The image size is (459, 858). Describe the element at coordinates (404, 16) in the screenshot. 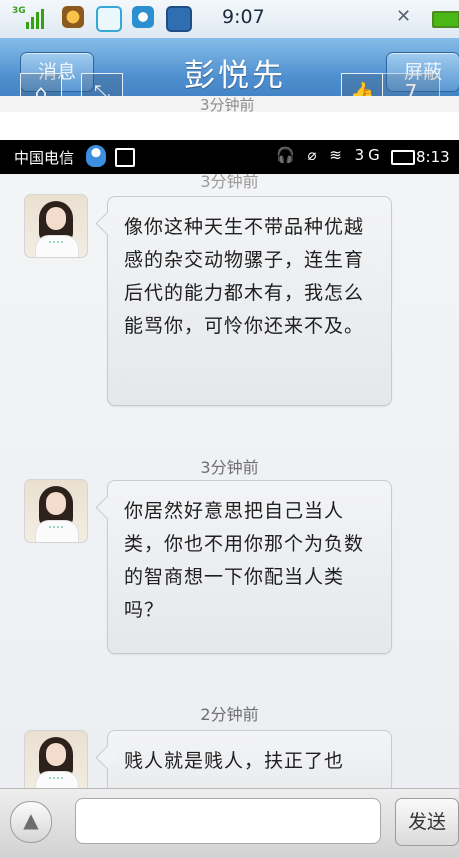

I see `mute-icon: ✕` at that location.